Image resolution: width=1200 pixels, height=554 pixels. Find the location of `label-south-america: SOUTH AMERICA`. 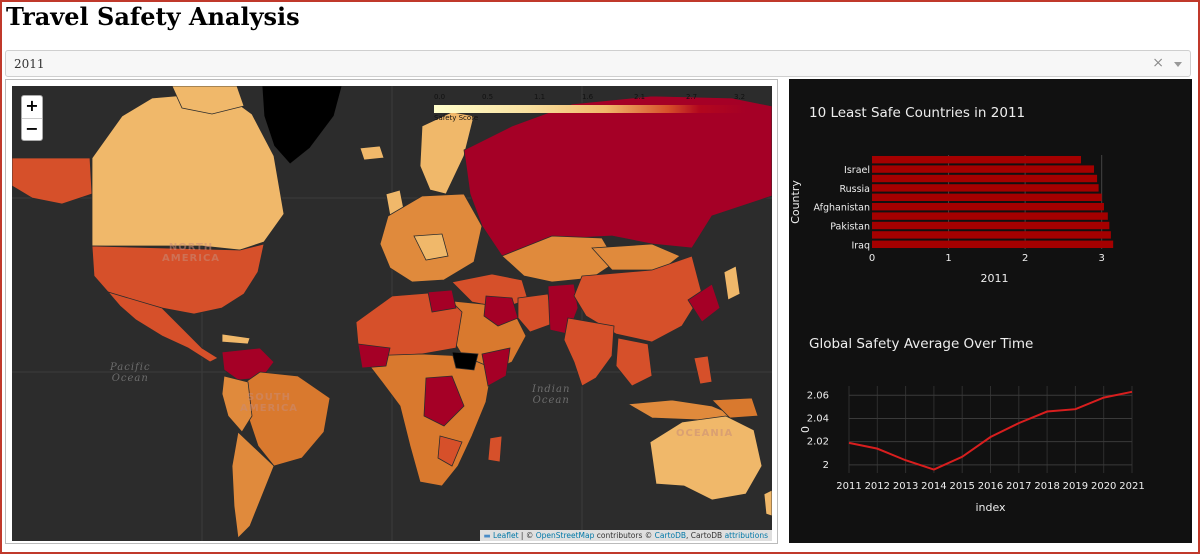

label-south-america: SOUTH AMERICA is located at coordinates (269, 403).